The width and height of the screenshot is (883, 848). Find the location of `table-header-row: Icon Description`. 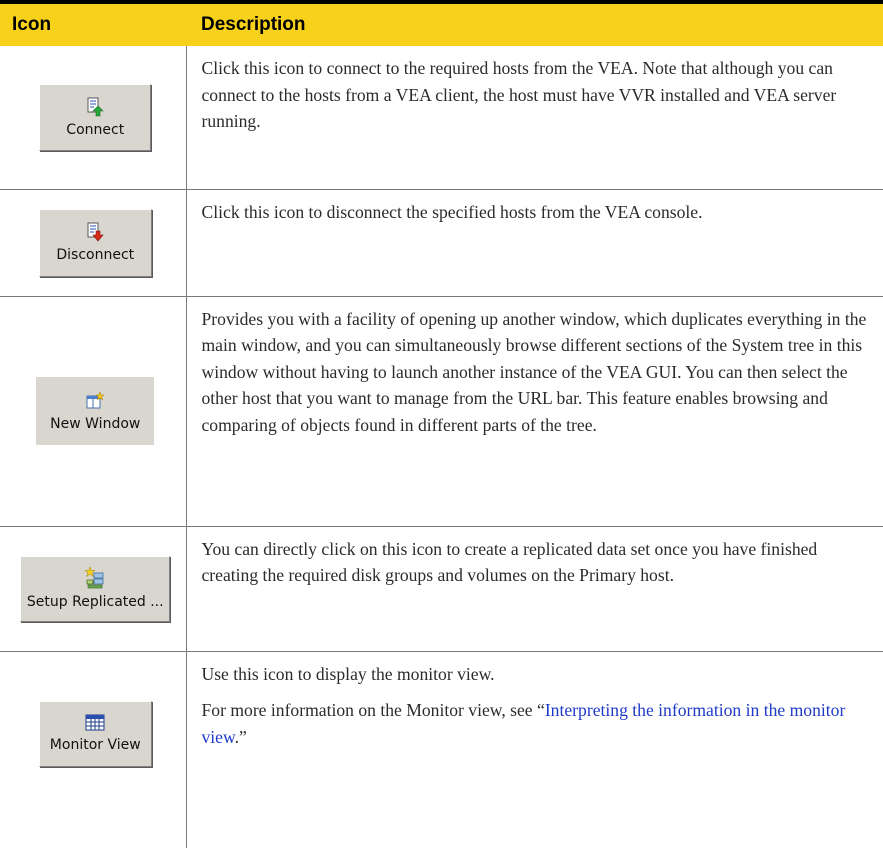

table-header-row: Icon Description is located at coordinates (441, 23).